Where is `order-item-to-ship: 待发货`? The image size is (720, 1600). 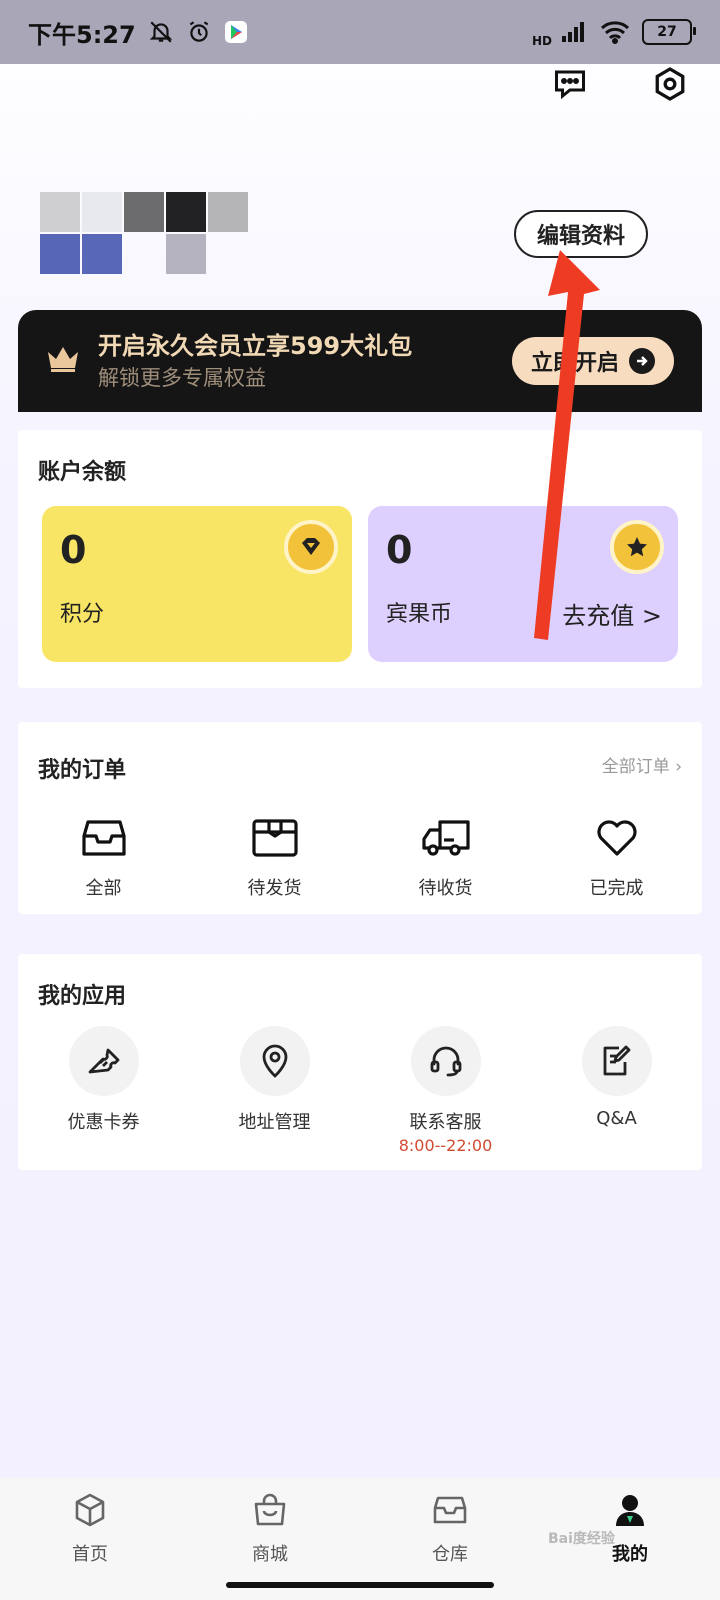 order-item-to-ship: 待发货 is located at coordinates (274, 859).